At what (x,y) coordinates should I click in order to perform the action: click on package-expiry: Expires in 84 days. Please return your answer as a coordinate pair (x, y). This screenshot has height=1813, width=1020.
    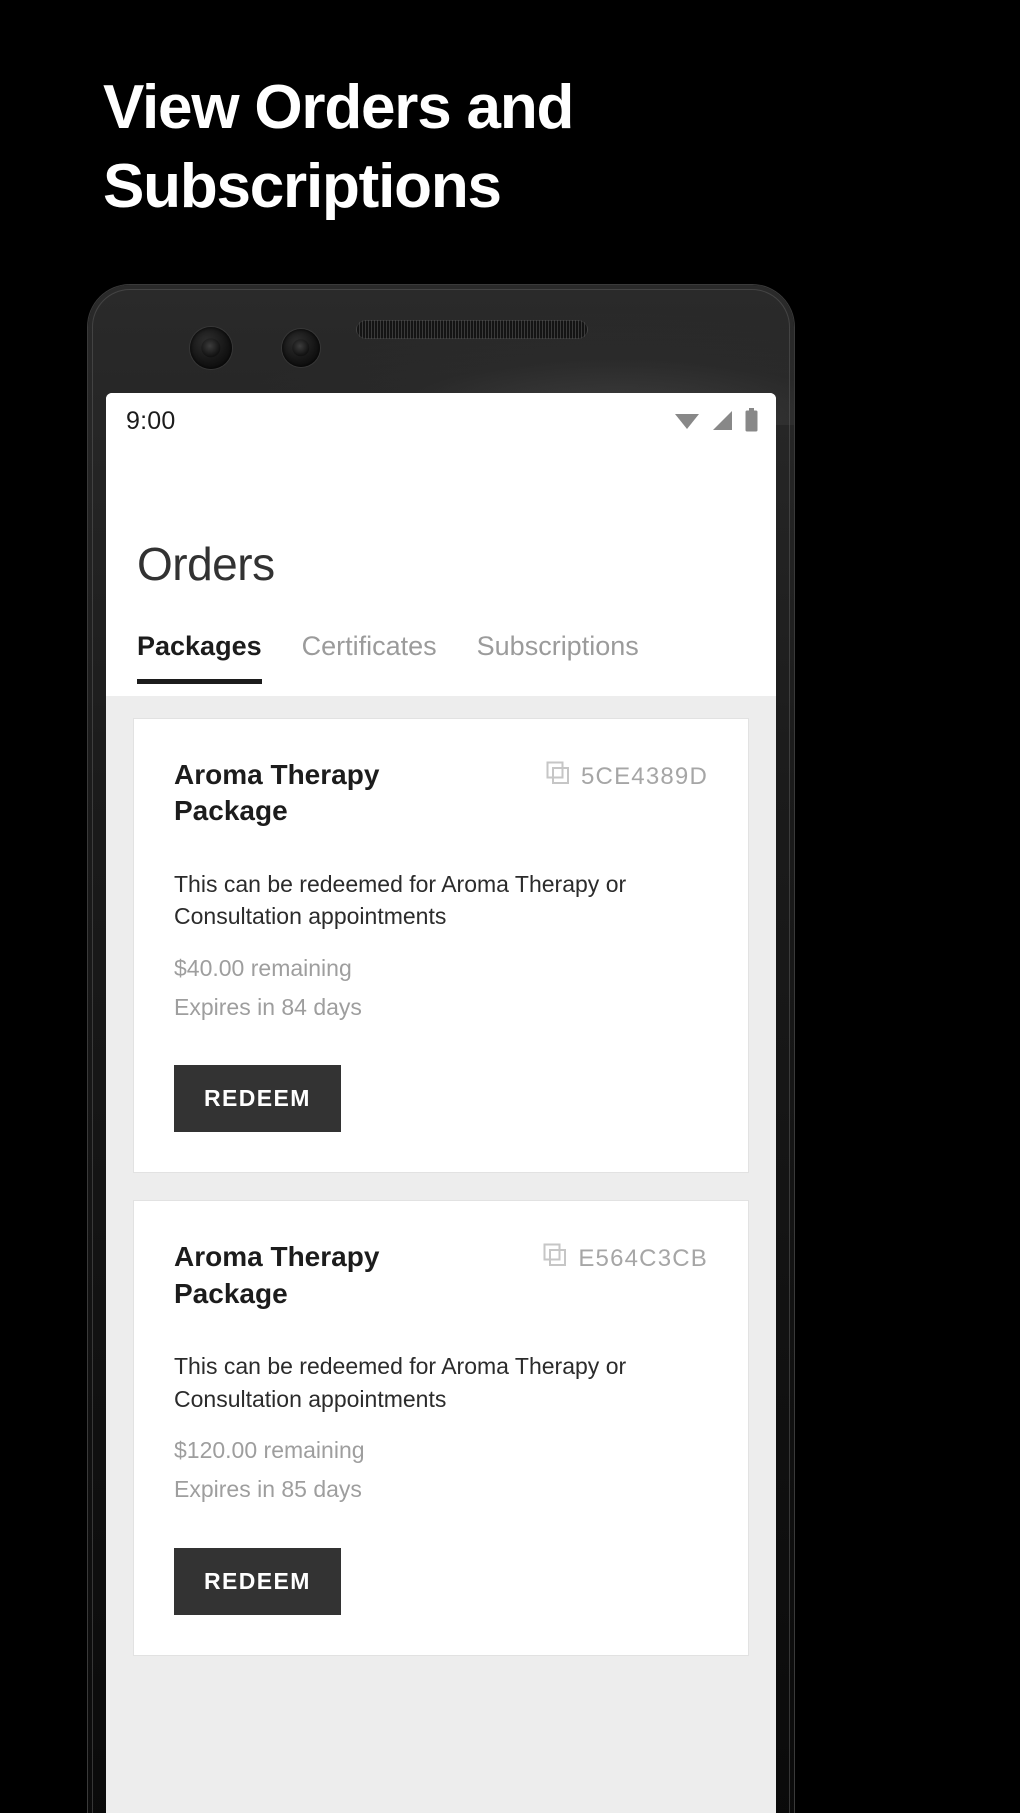
    Looking at the image, I should click on (268, 1007).